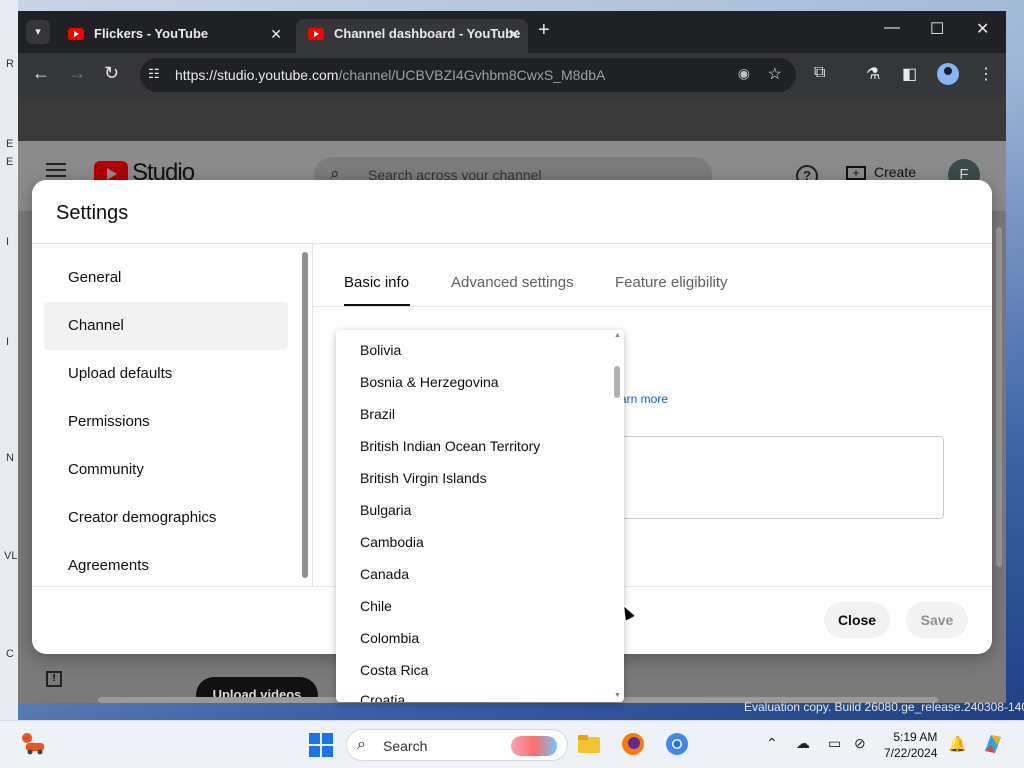 Image resolution: width=1024 pixels, height=768 pixels. I want to click on site-info-icon: ☷, so click(154, 74).